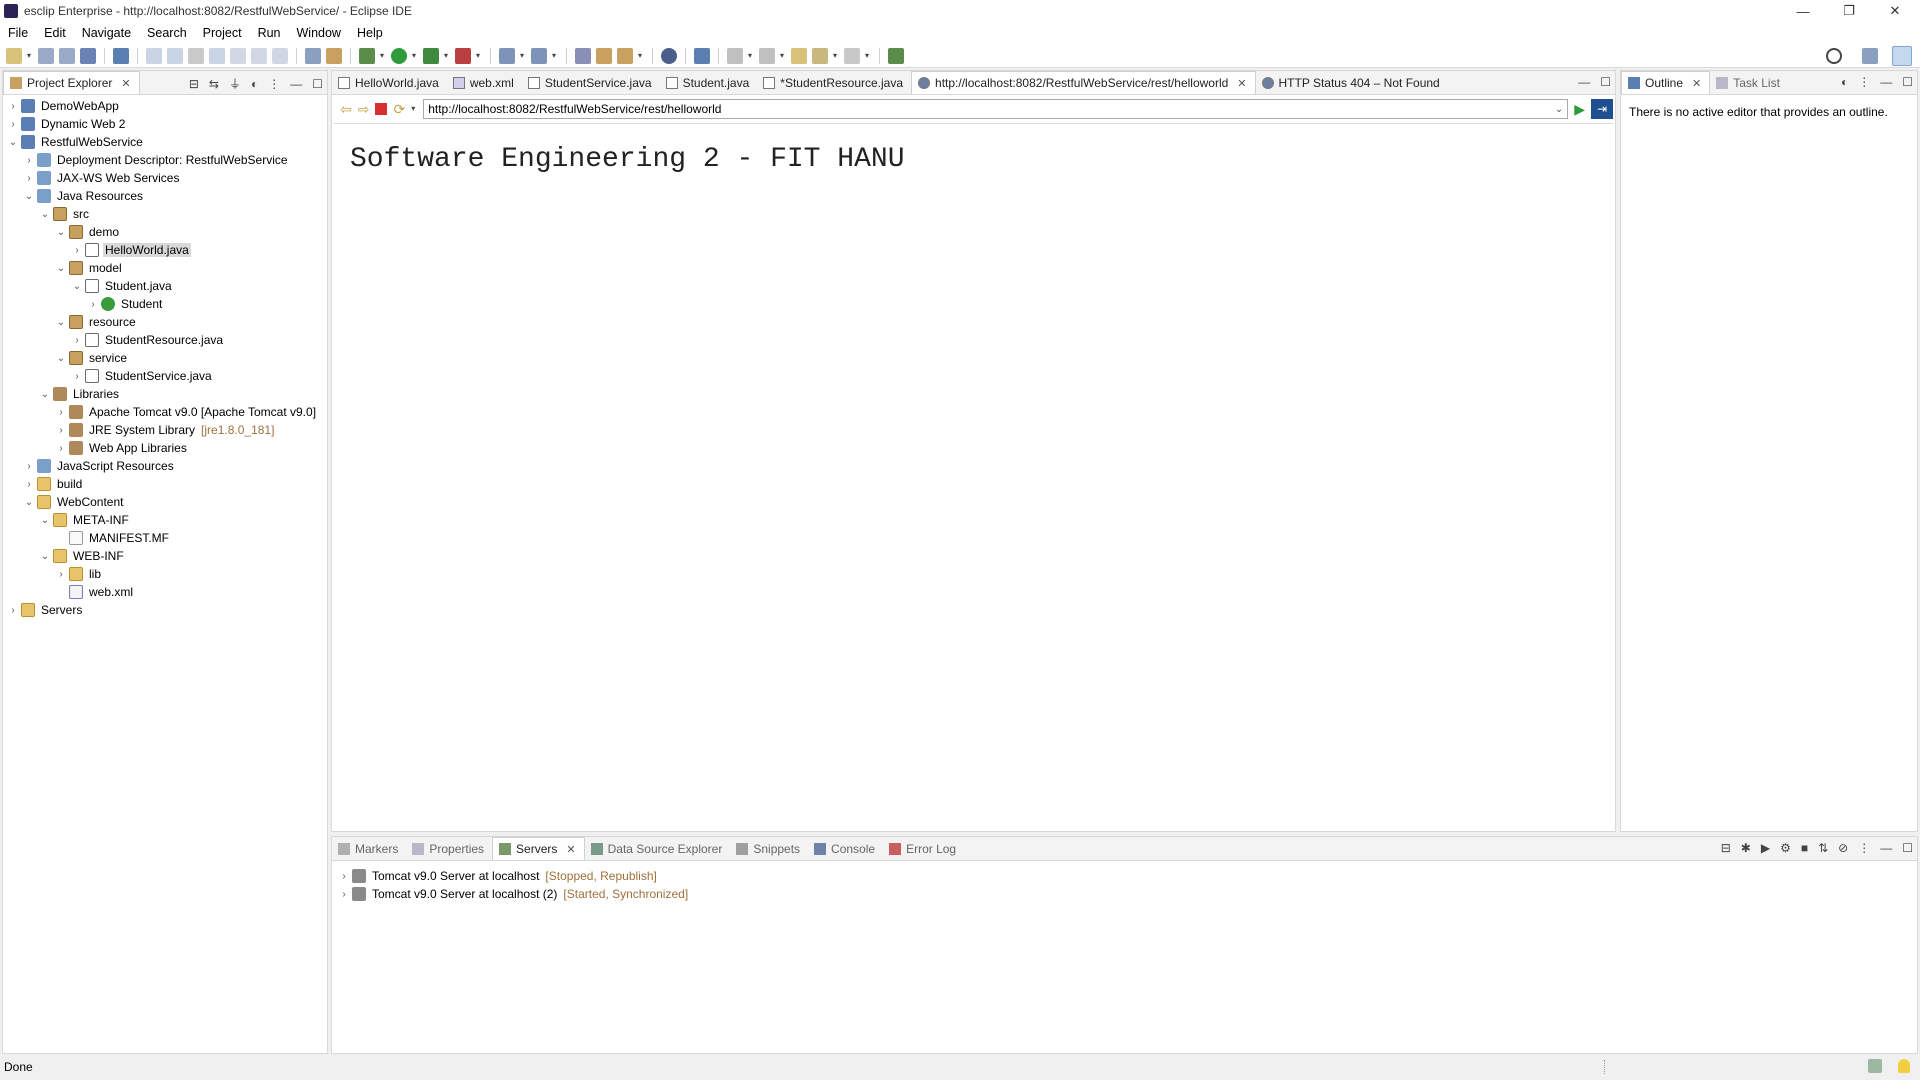 Image resolution: width=1920 pixels, height=1080 pixels. Describe the element at coordinates (269, 33) in the screenshot. I see `menu-run: Run` at that location.